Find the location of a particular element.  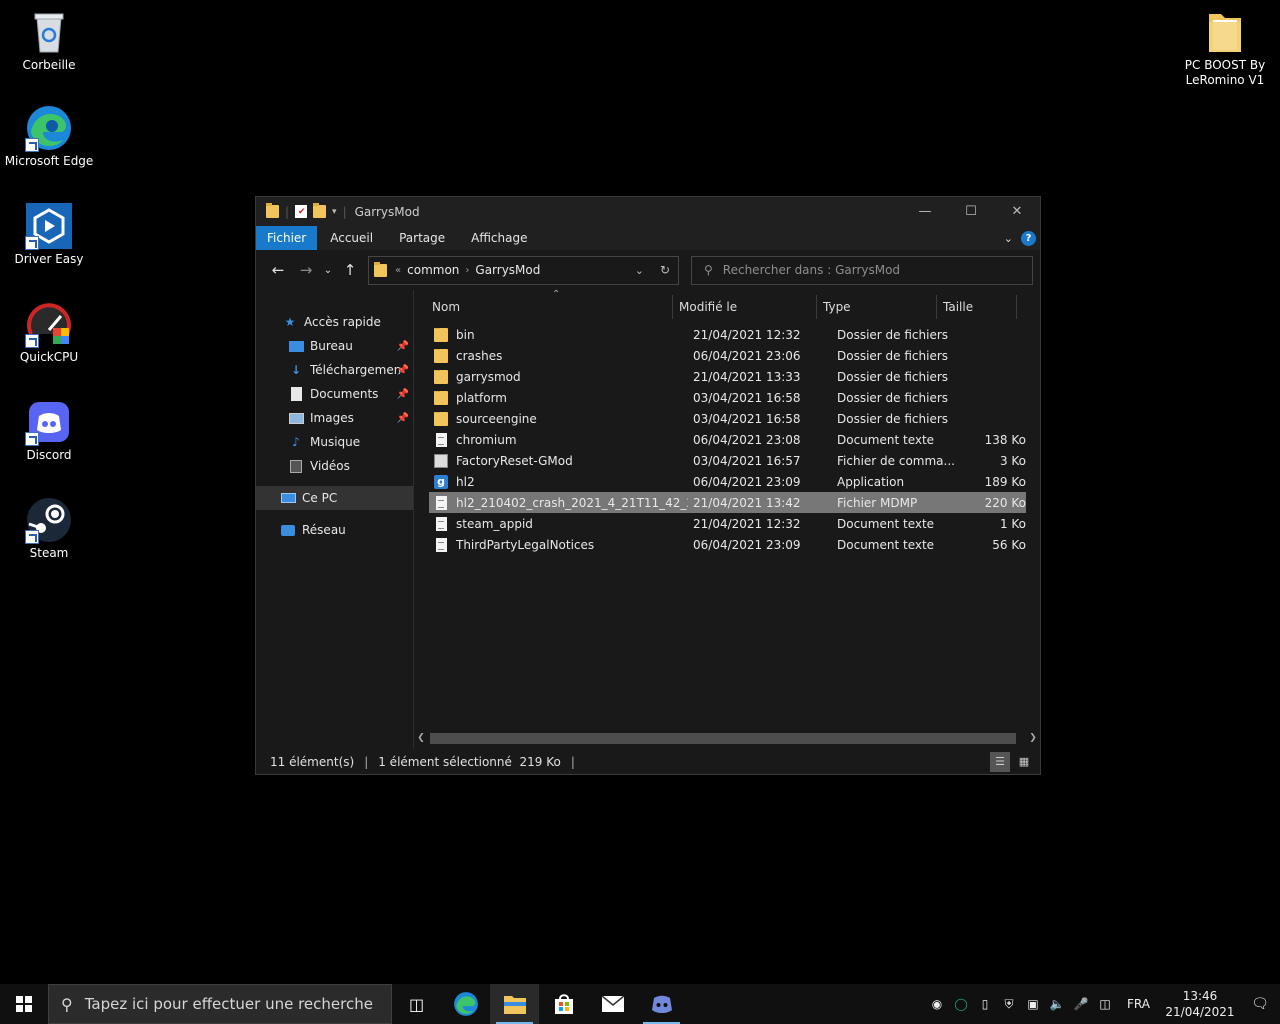

selection-info: 1 élément sélectionné 219 Ko is located at coordinates (469, 761).